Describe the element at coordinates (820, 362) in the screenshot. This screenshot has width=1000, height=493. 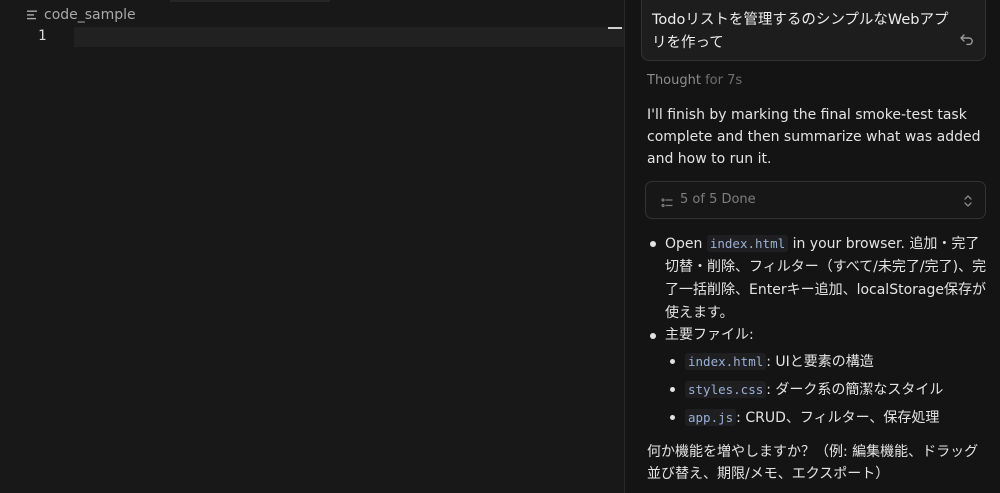
I see `file-description: : UIと要素の構造` at that location.